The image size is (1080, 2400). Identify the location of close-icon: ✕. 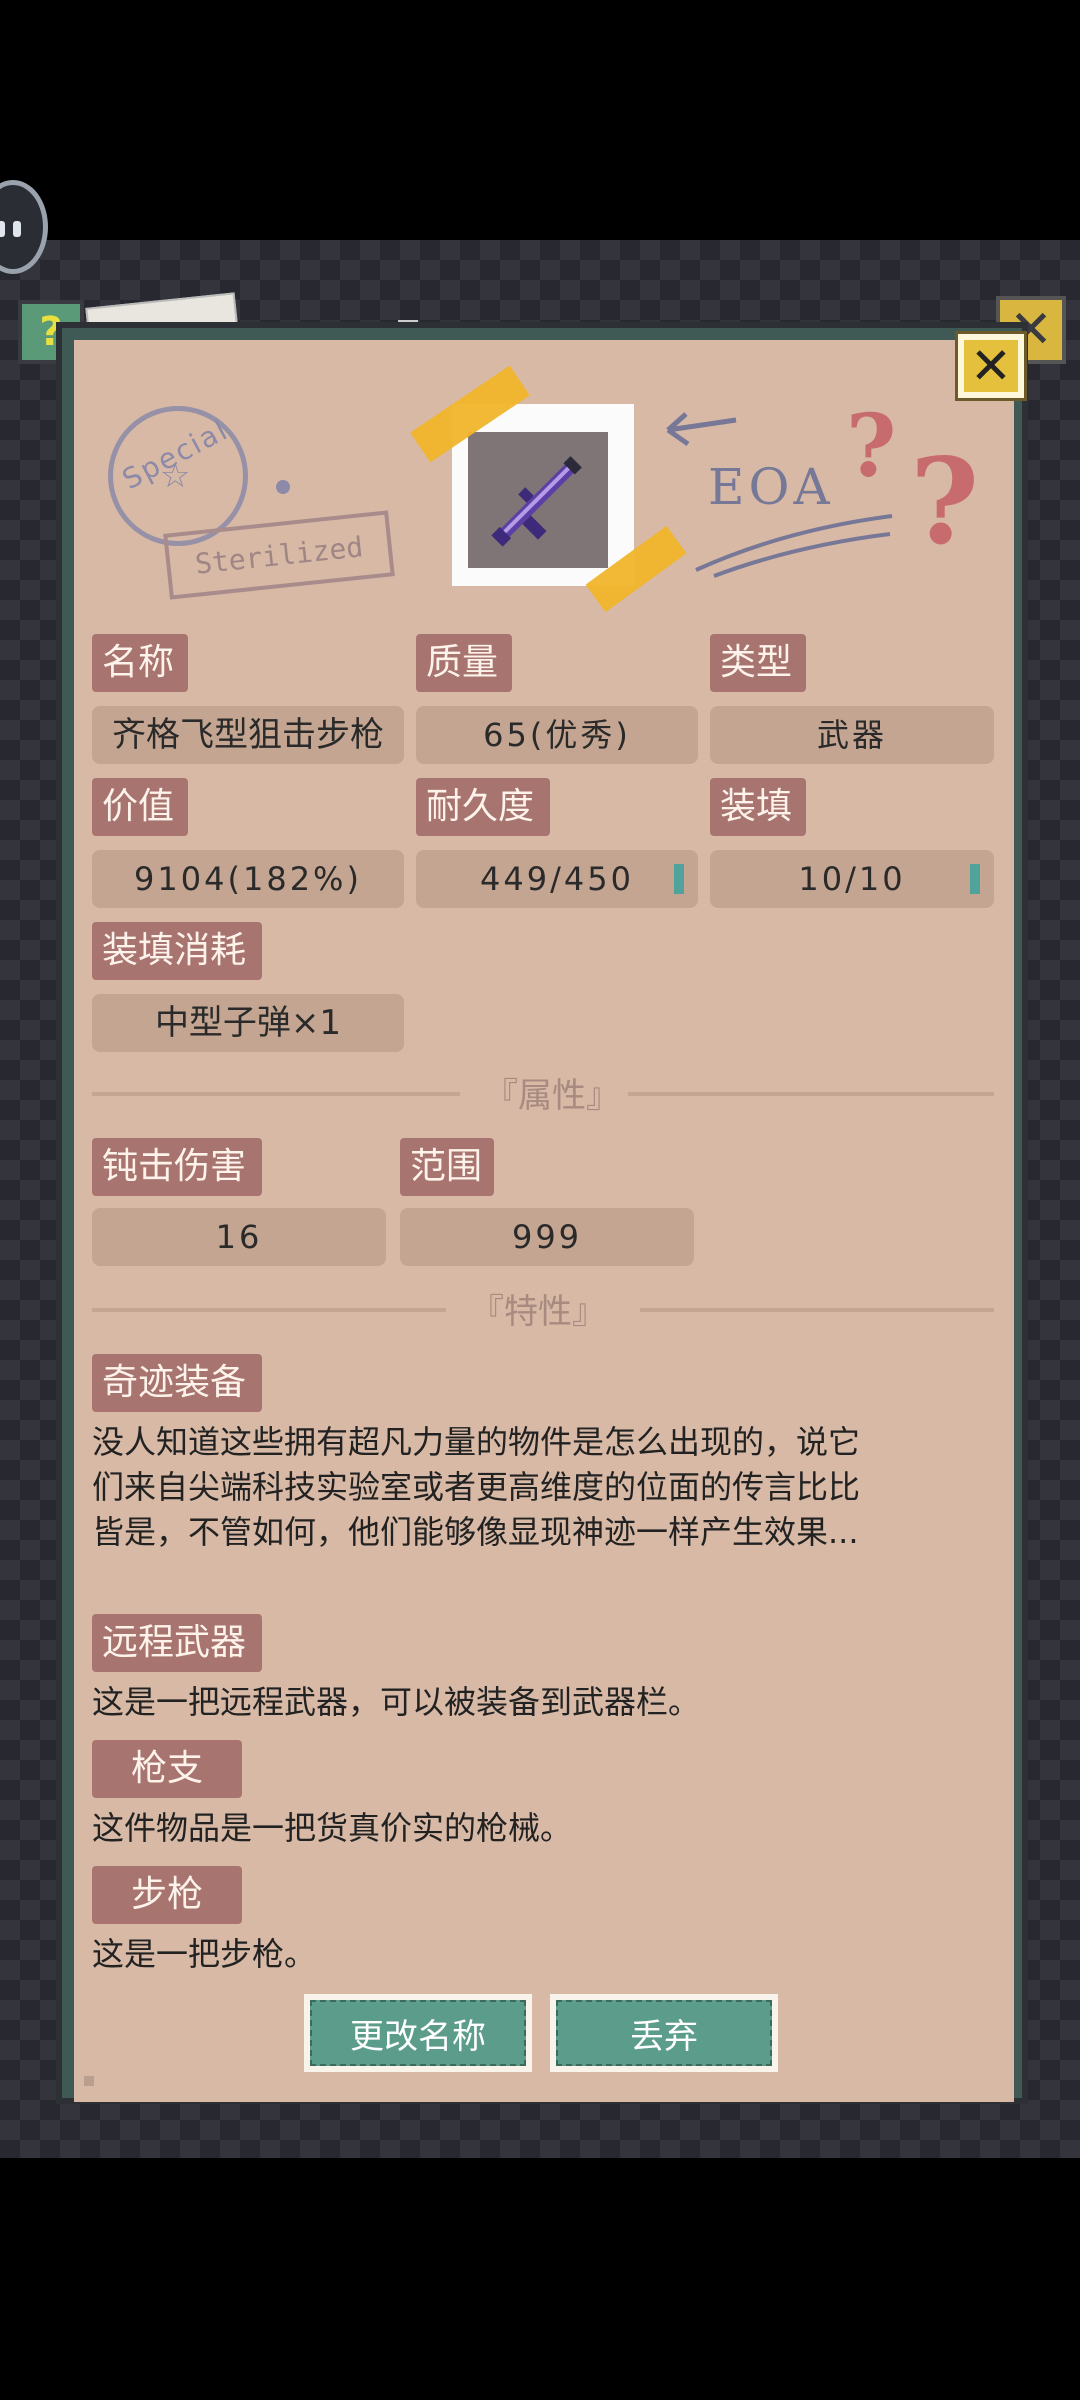
(991, 366).